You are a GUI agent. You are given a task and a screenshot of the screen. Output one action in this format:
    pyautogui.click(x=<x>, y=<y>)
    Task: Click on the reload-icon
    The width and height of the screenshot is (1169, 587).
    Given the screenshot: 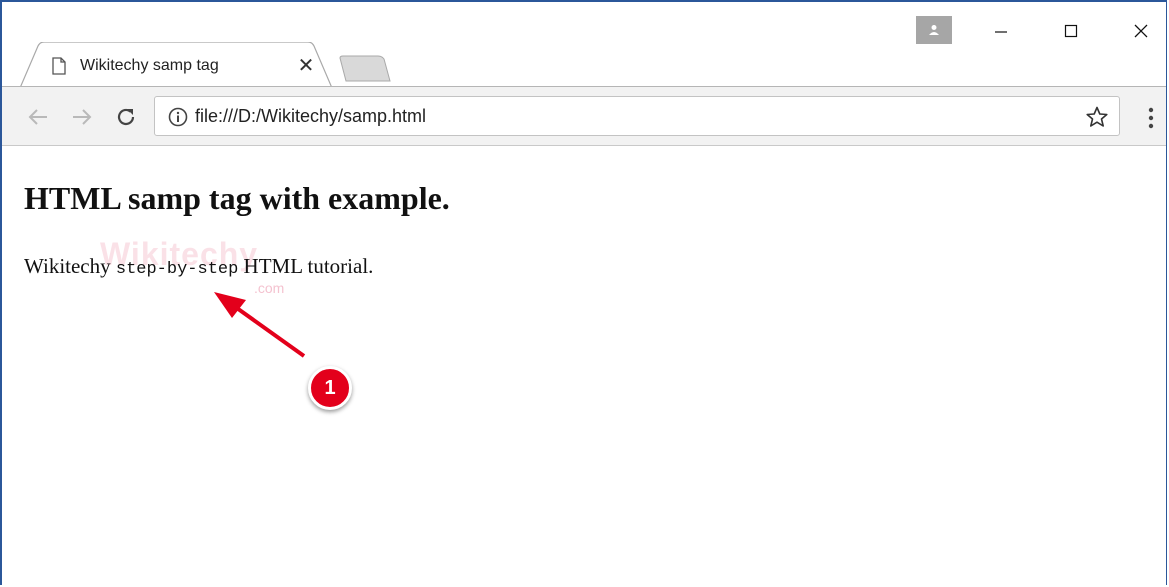 What is the action you would take?
    pyautogui.click(x=126, y=117)
    